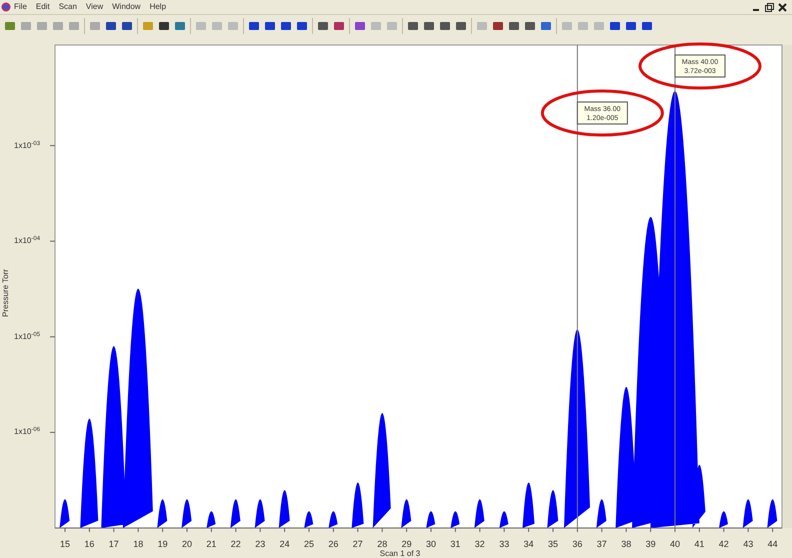 The height and width of the screenshot is (558, 792). I want to click on x-tick-label: 21, so click(211, 544).